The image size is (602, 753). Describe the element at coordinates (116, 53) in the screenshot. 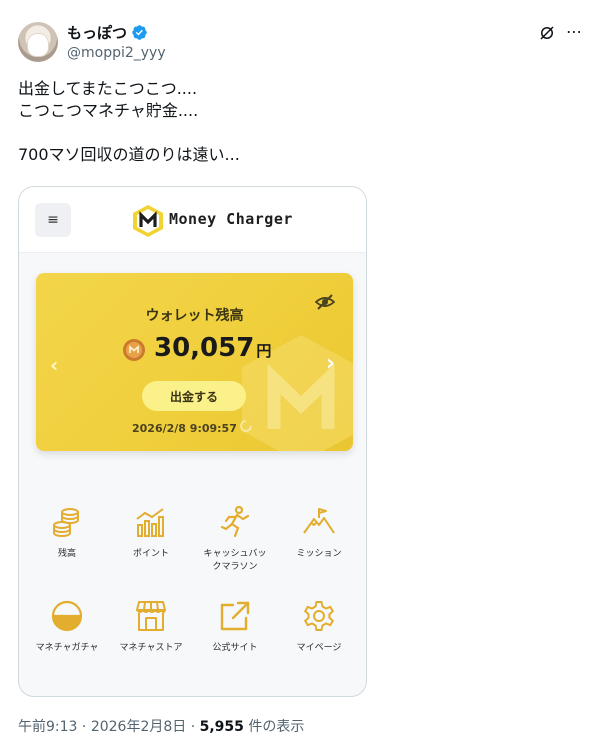

I see `handle: @moppi2_yyy` at that location.